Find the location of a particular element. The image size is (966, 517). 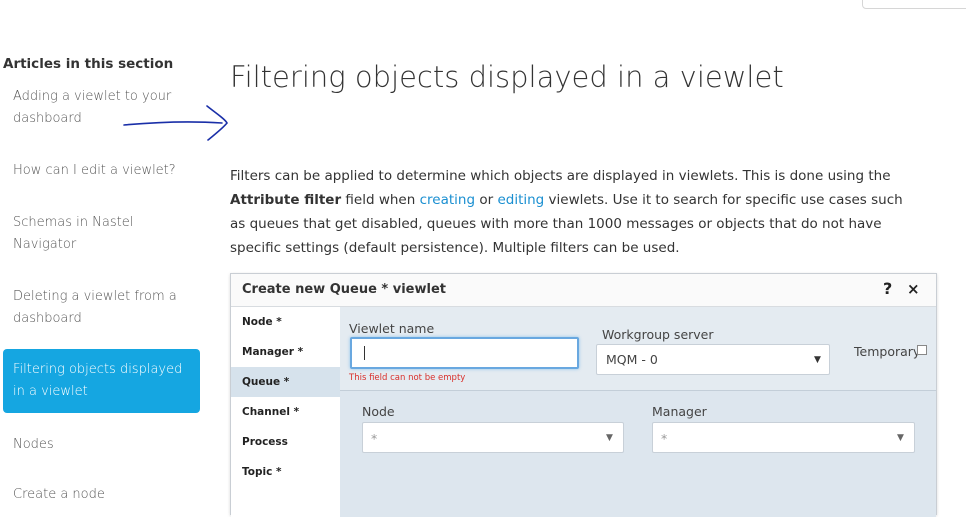

dialog-nav-channel: Channel * is located at coordinates (285, 412).